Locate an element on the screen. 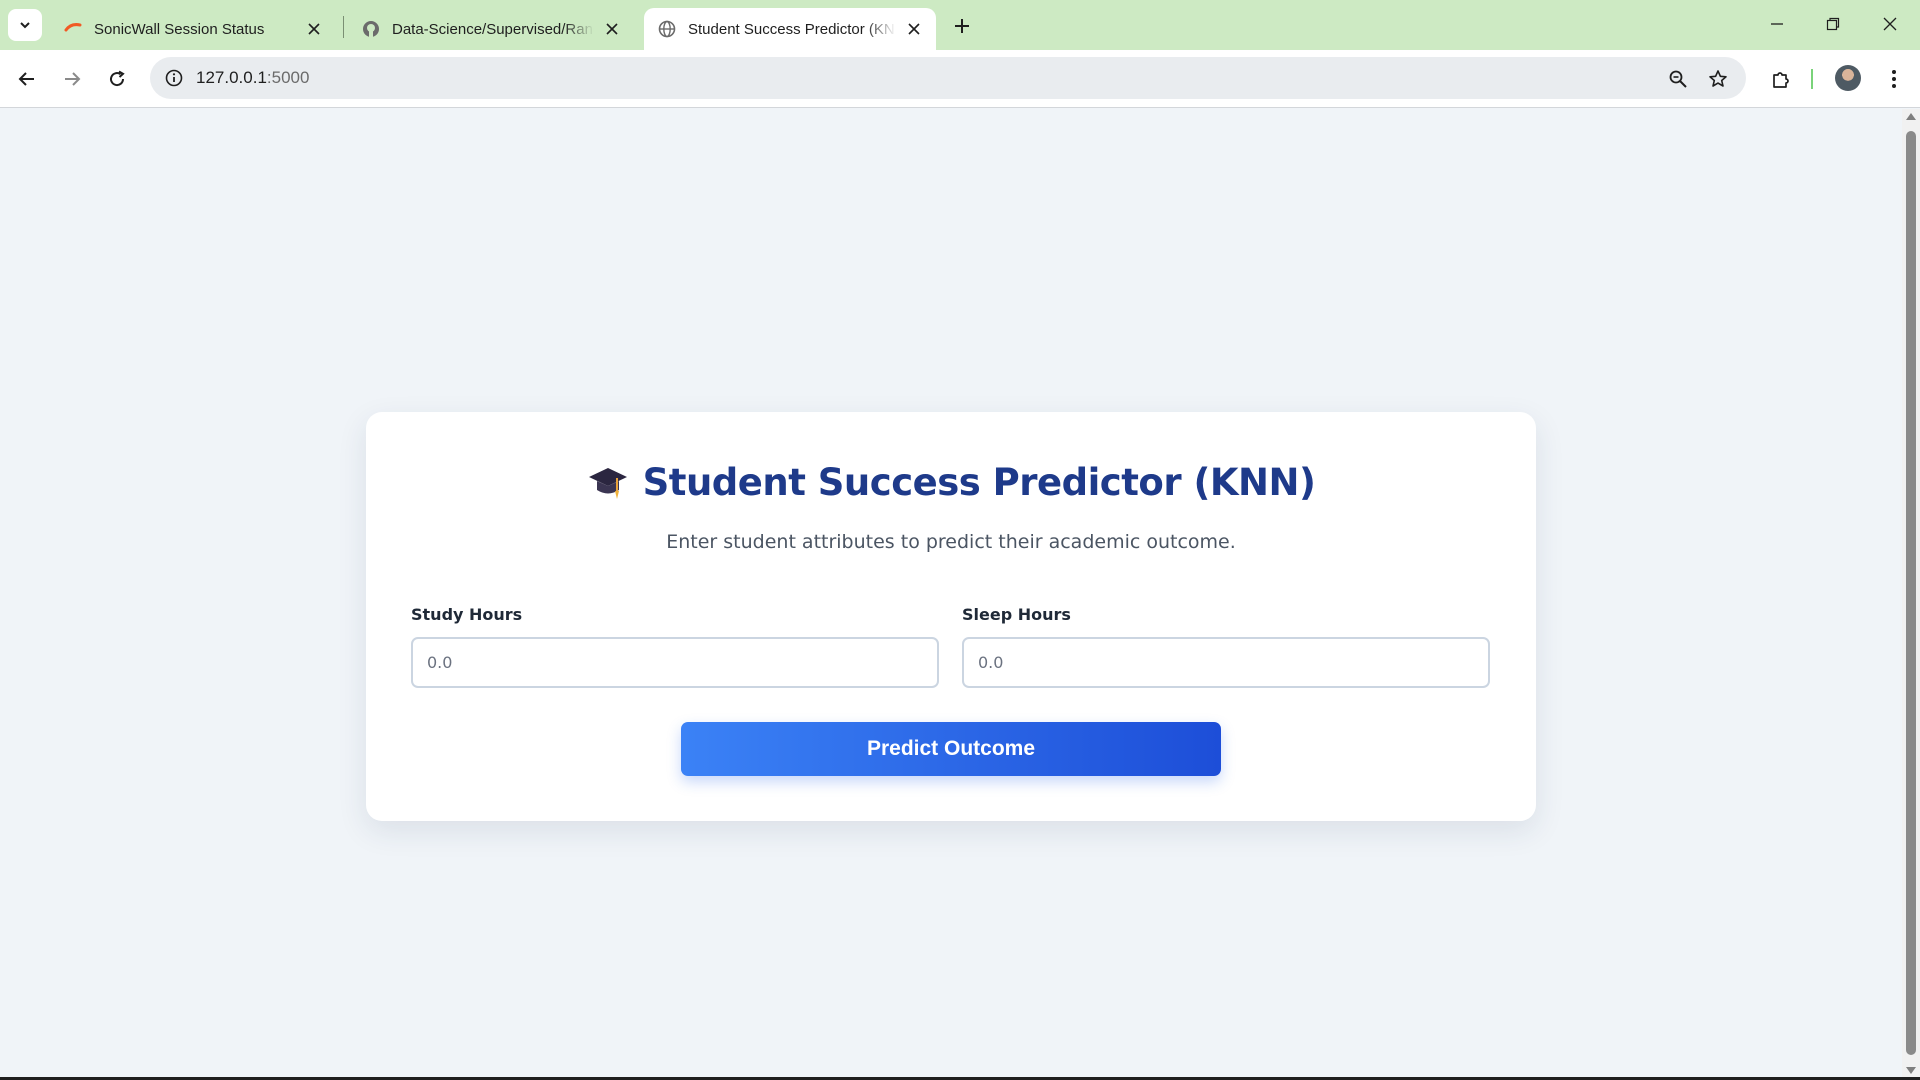 The image size is (1920, 1080). page-scrollbar is located at coordinates (1911, 593).